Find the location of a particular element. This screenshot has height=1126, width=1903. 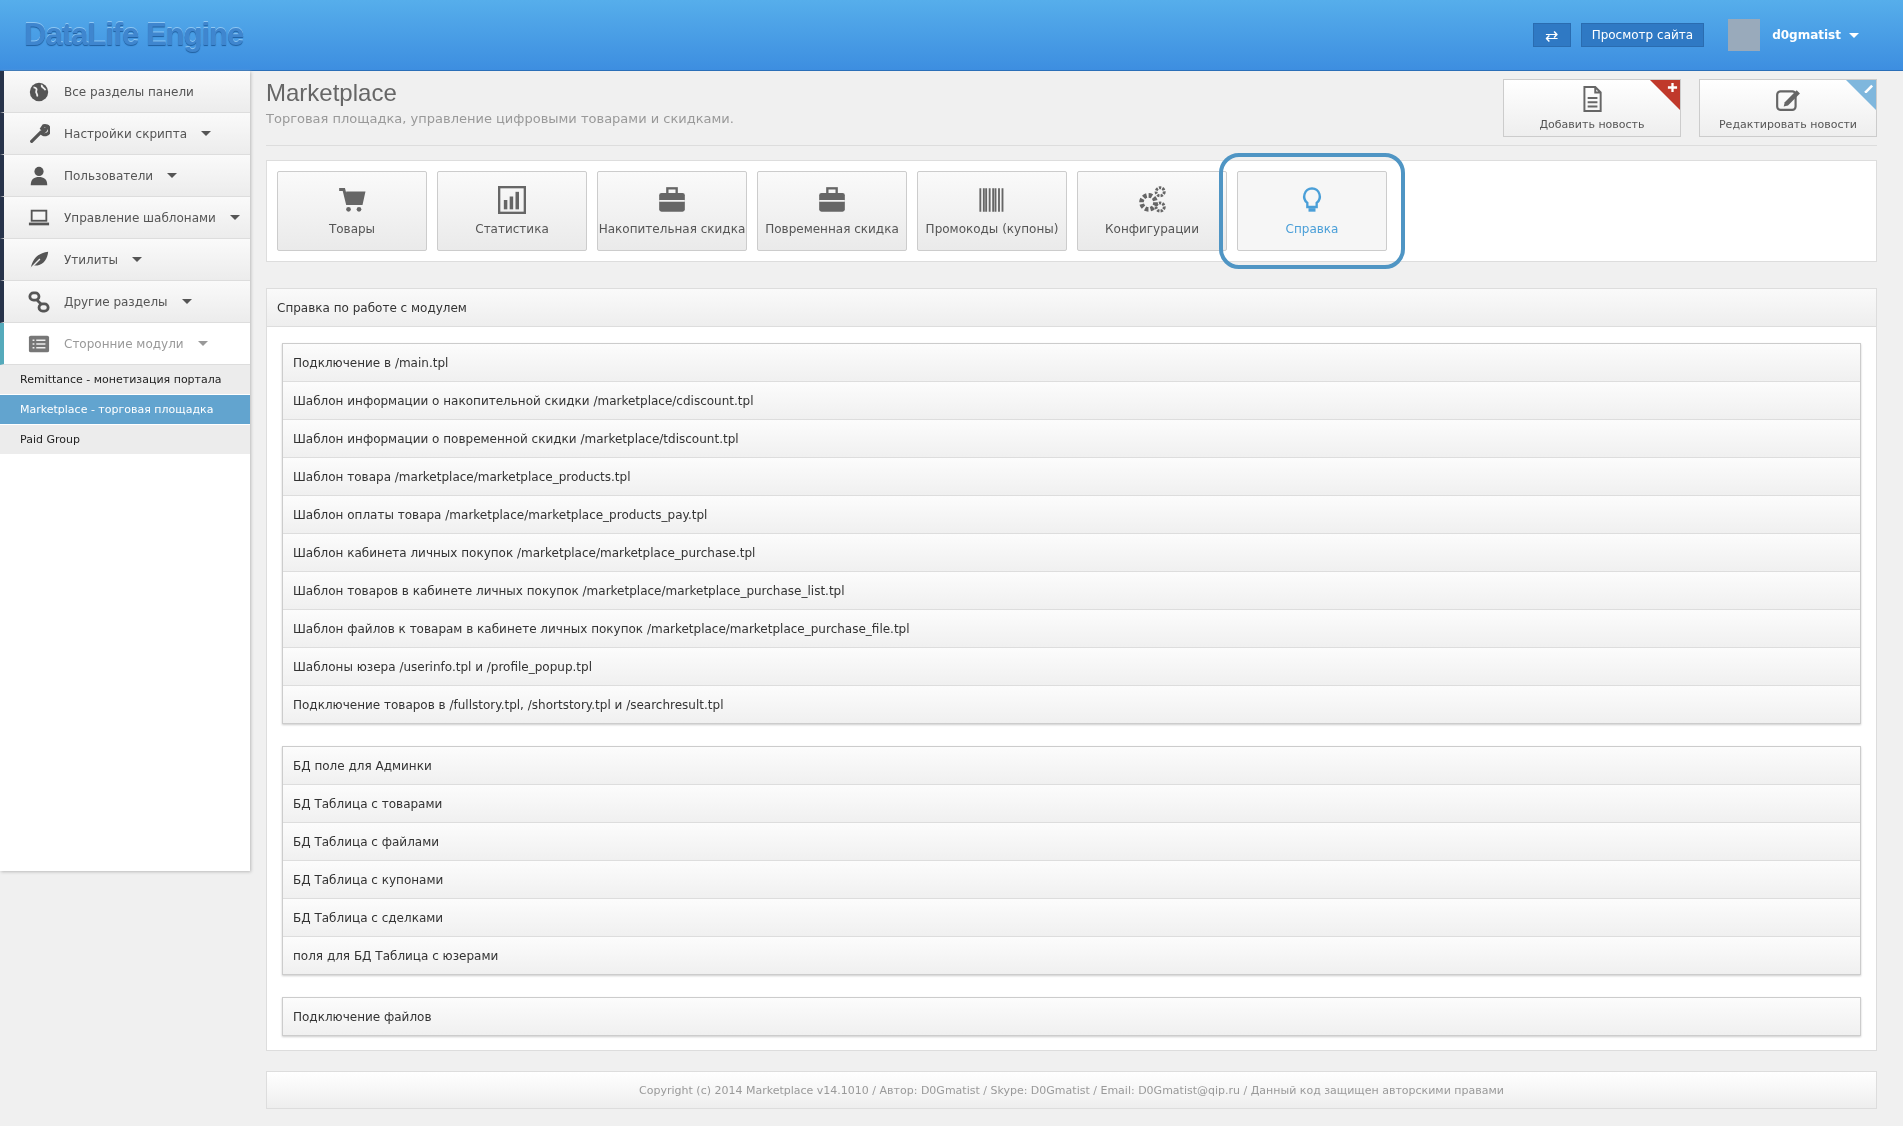

help-link: БД Таблица с файлами is located at coordinates (1071, 842).